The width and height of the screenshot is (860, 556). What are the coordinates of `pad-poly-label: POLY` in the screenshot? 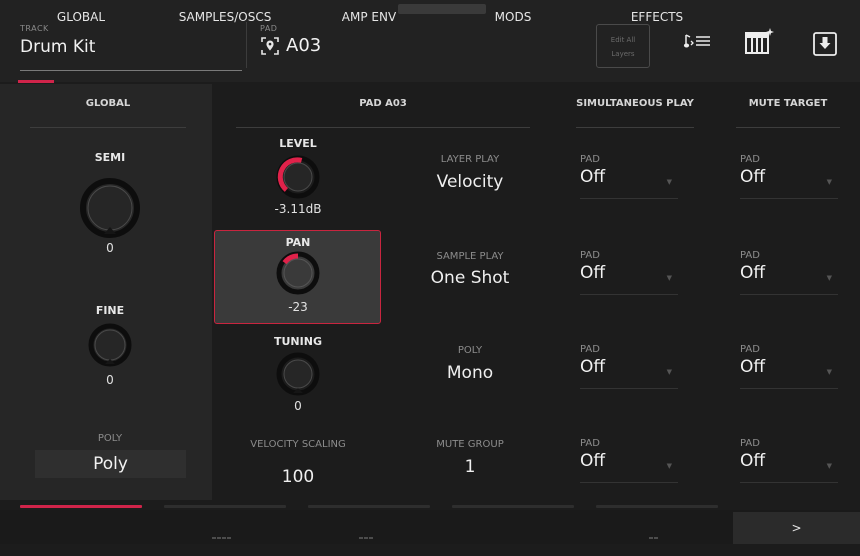 It's located at (470, 350).